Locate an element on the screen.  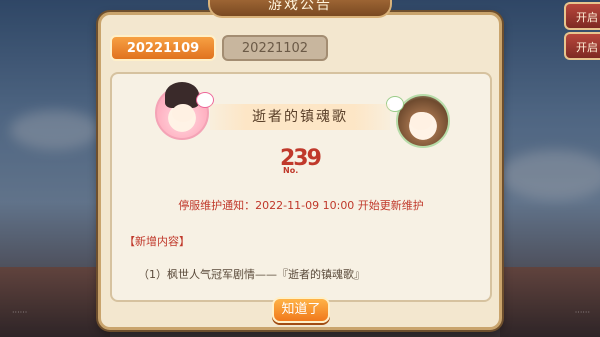
section-title: 【新增内容】 is located at coordinates (157, 241).